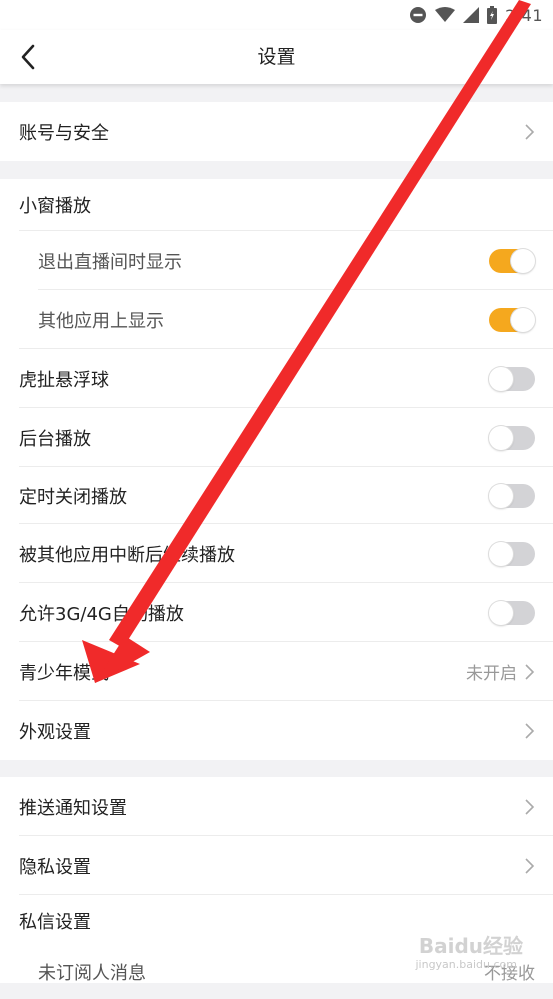  I want to click on status-time: 2:41, so click(524, 15).